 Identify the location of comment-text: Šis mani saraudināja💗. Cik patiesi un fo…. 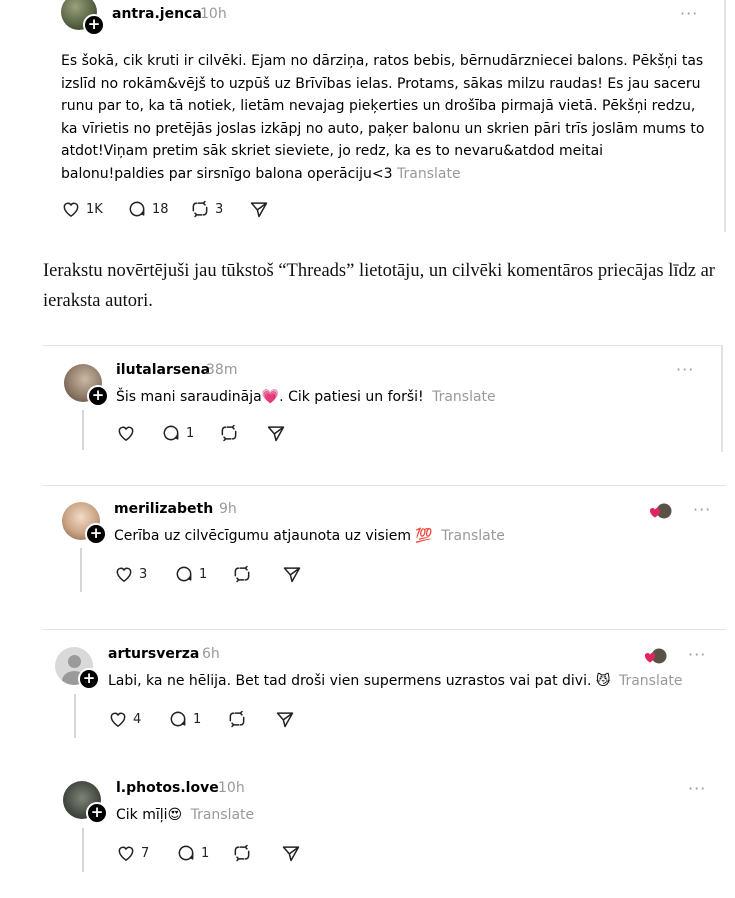
(306, 397).